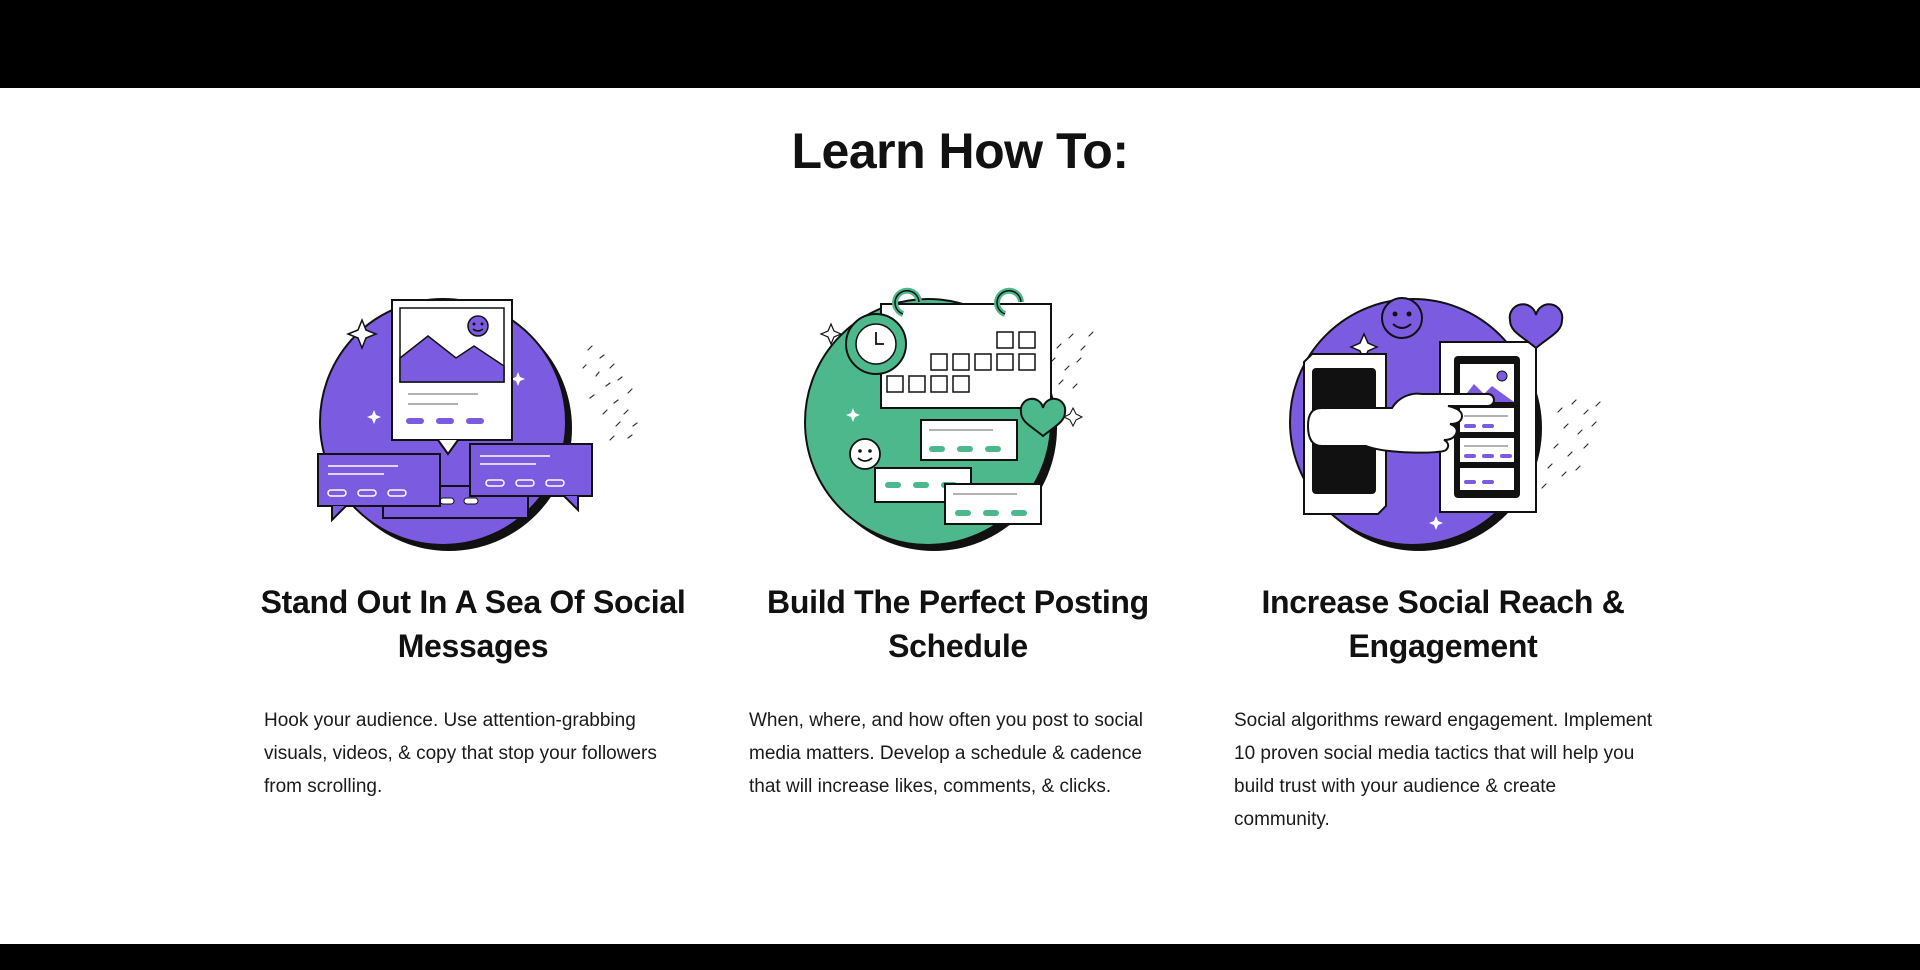  I want to click on feature-title: Increase Social Reach & Engagement, so click(1443, 624).